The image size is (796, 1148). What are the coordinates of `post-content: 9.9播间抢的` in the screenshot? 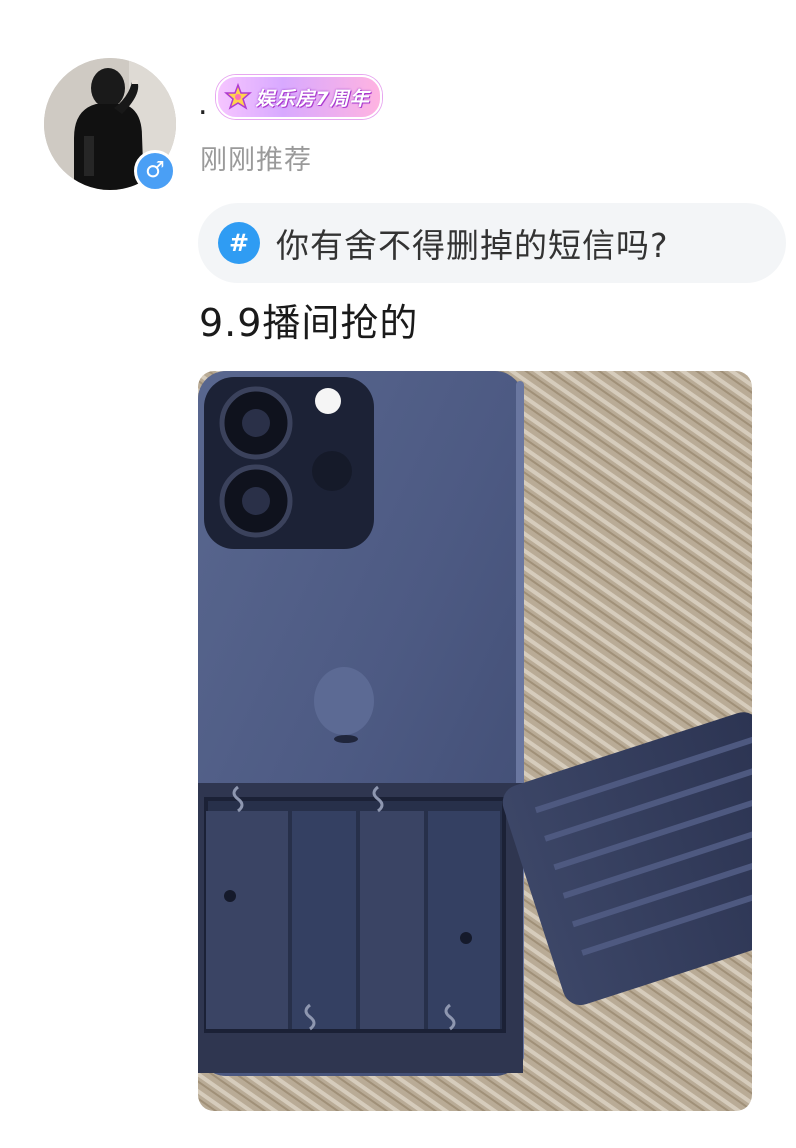 It's located at (309, 323).